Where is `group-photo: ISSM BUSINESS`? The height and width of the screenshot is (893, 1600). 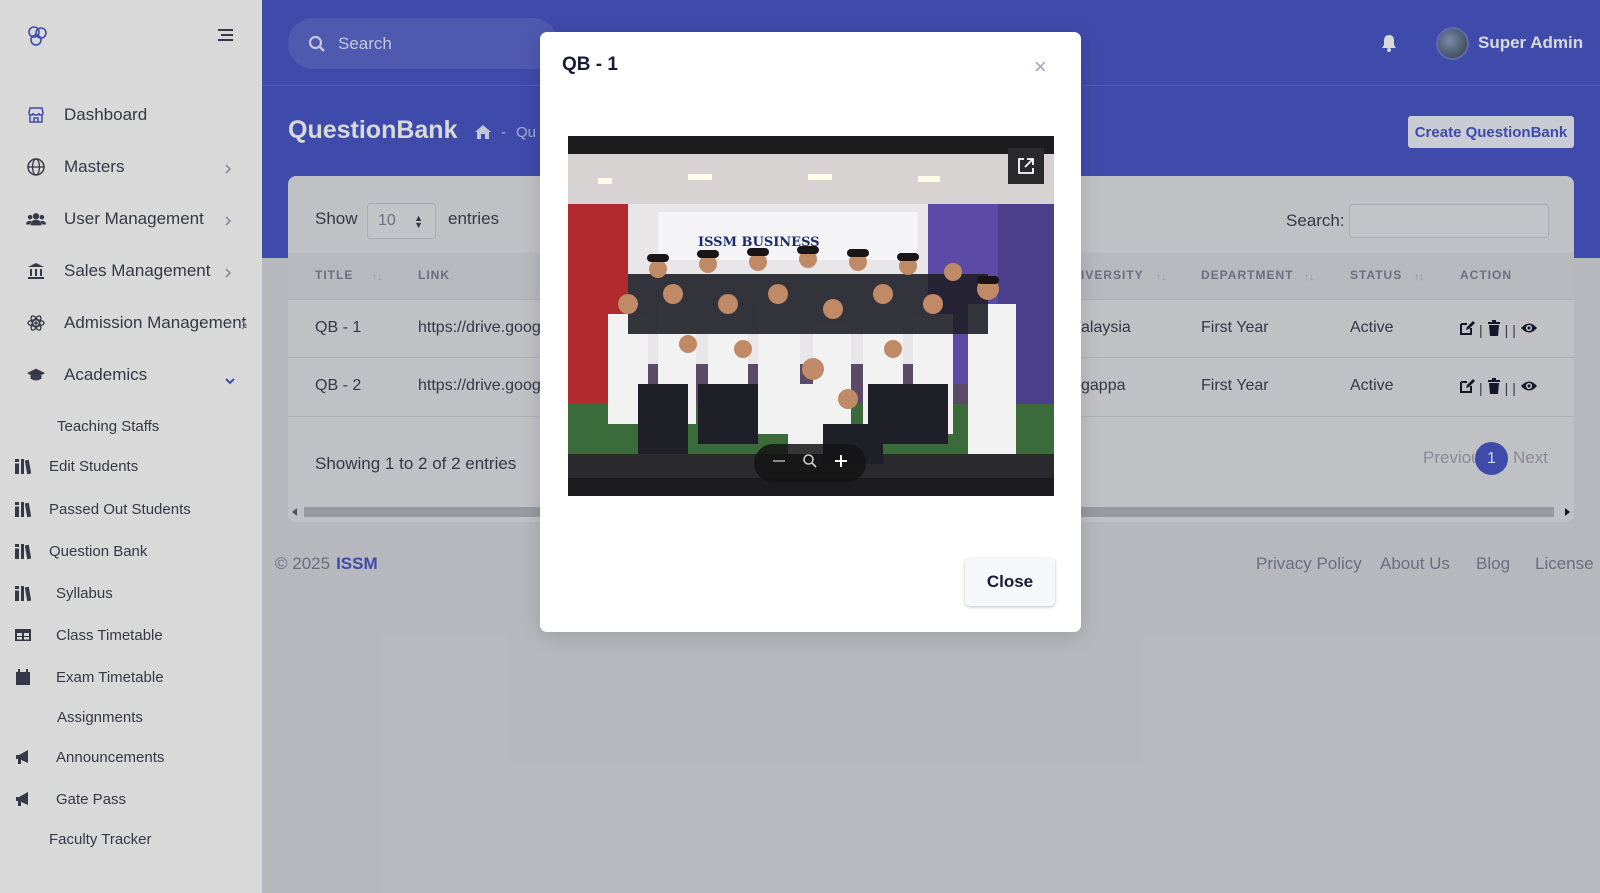
group-photo: ISSM BUSINESS is located at coordinates (811, 316).